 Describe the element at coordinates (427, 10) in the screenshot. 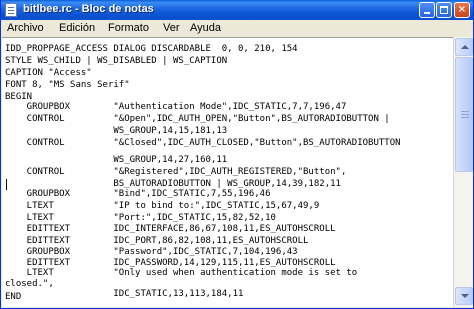

I see `minimize-button` at that location.